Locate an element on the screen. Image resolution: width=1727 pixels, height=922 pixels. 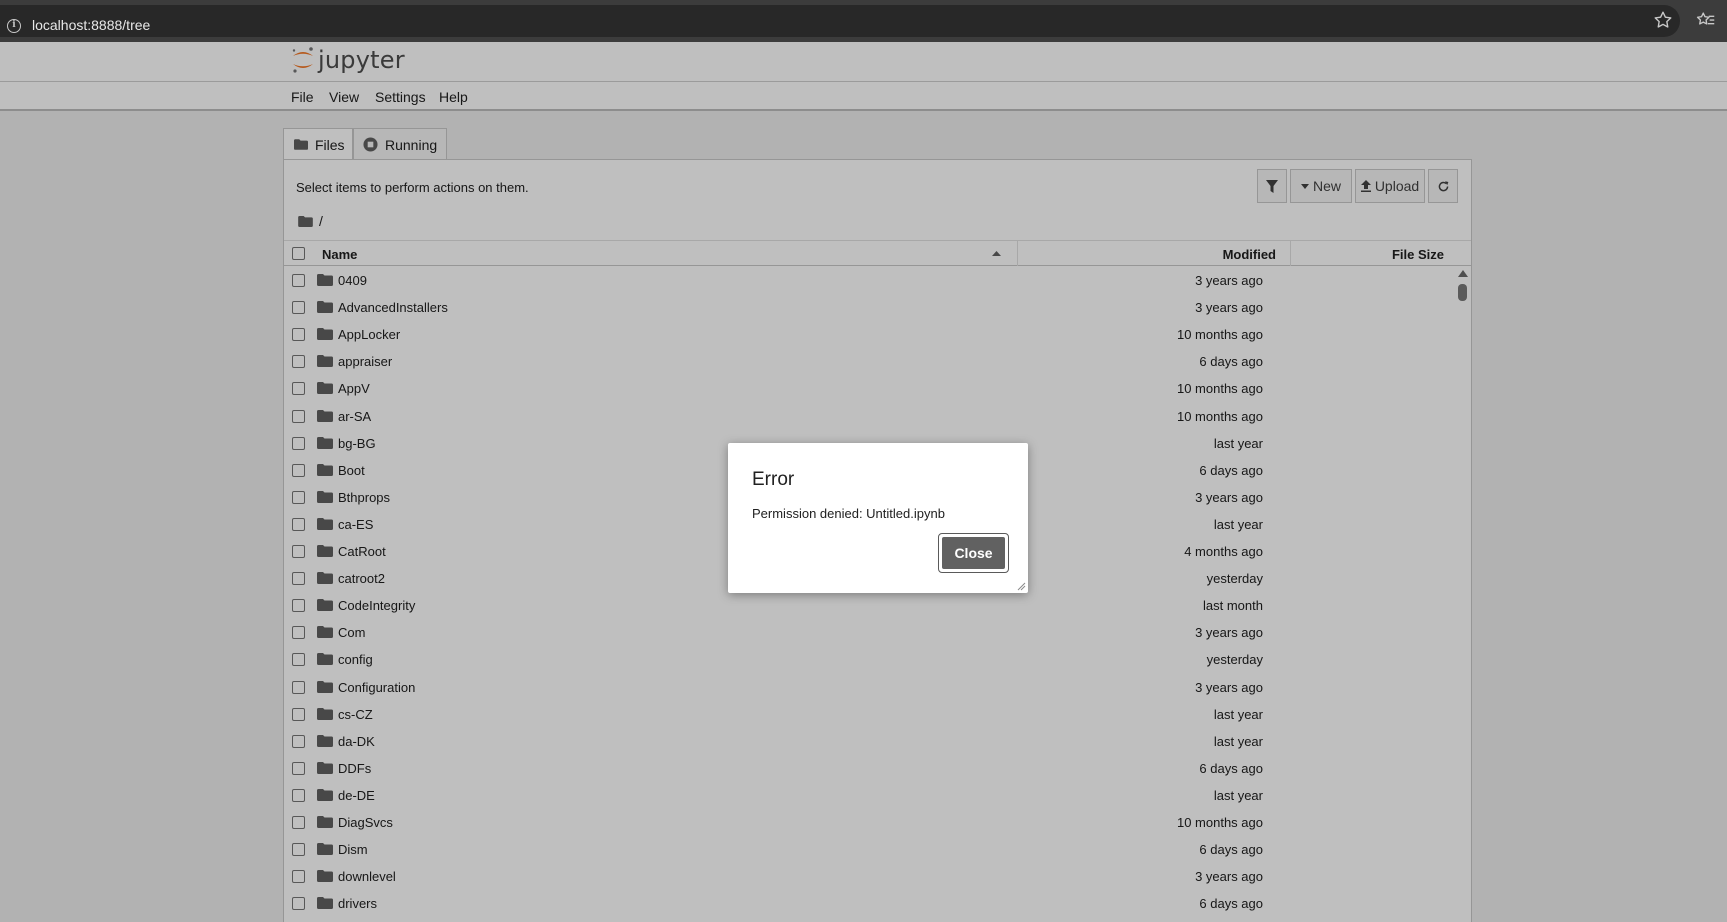
url-text: localhost:8888/tree is located at coordinates (91, 25).